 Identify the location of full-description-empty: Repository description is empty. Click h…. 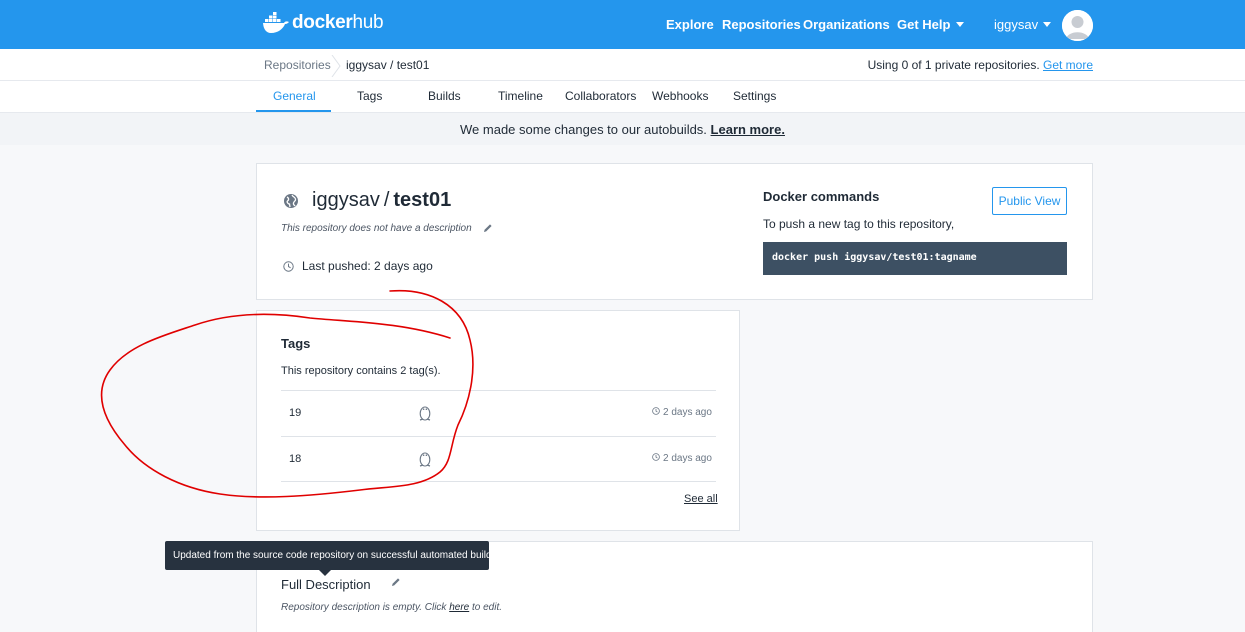
(391, 607).